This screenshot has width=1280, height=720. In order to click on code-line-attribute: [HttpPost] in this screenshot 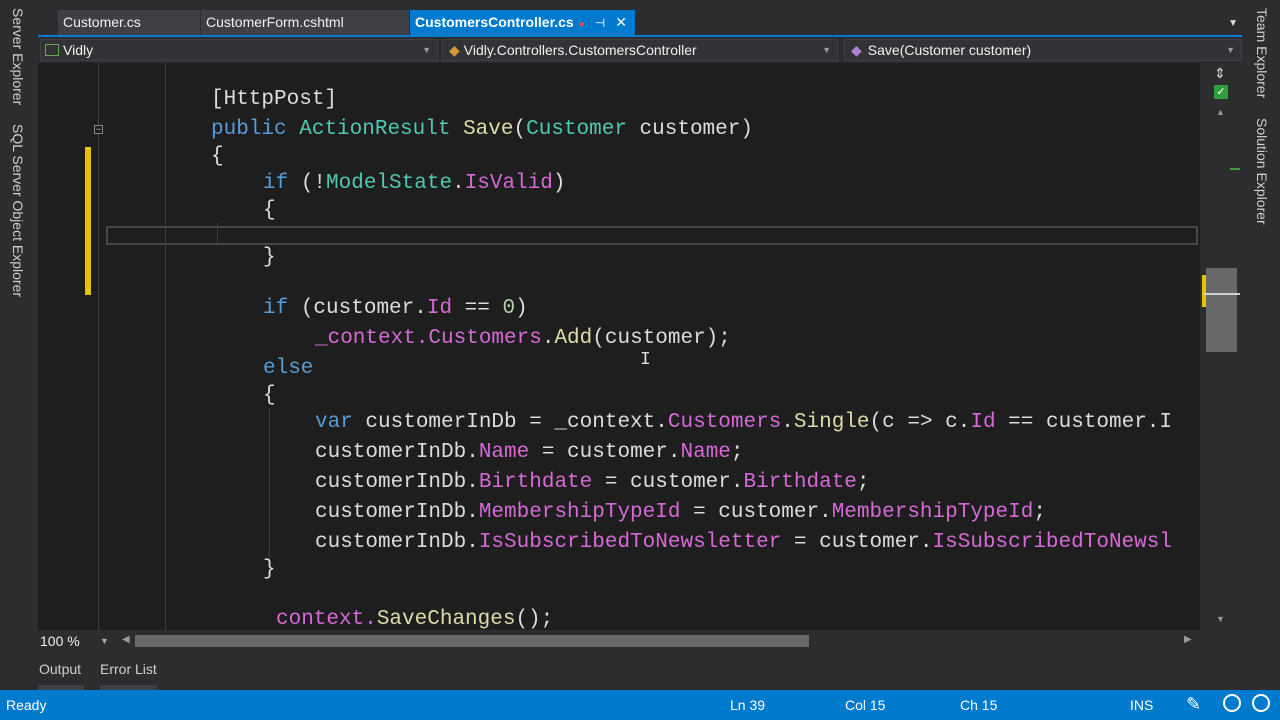, I will do `click(274, 99)`.